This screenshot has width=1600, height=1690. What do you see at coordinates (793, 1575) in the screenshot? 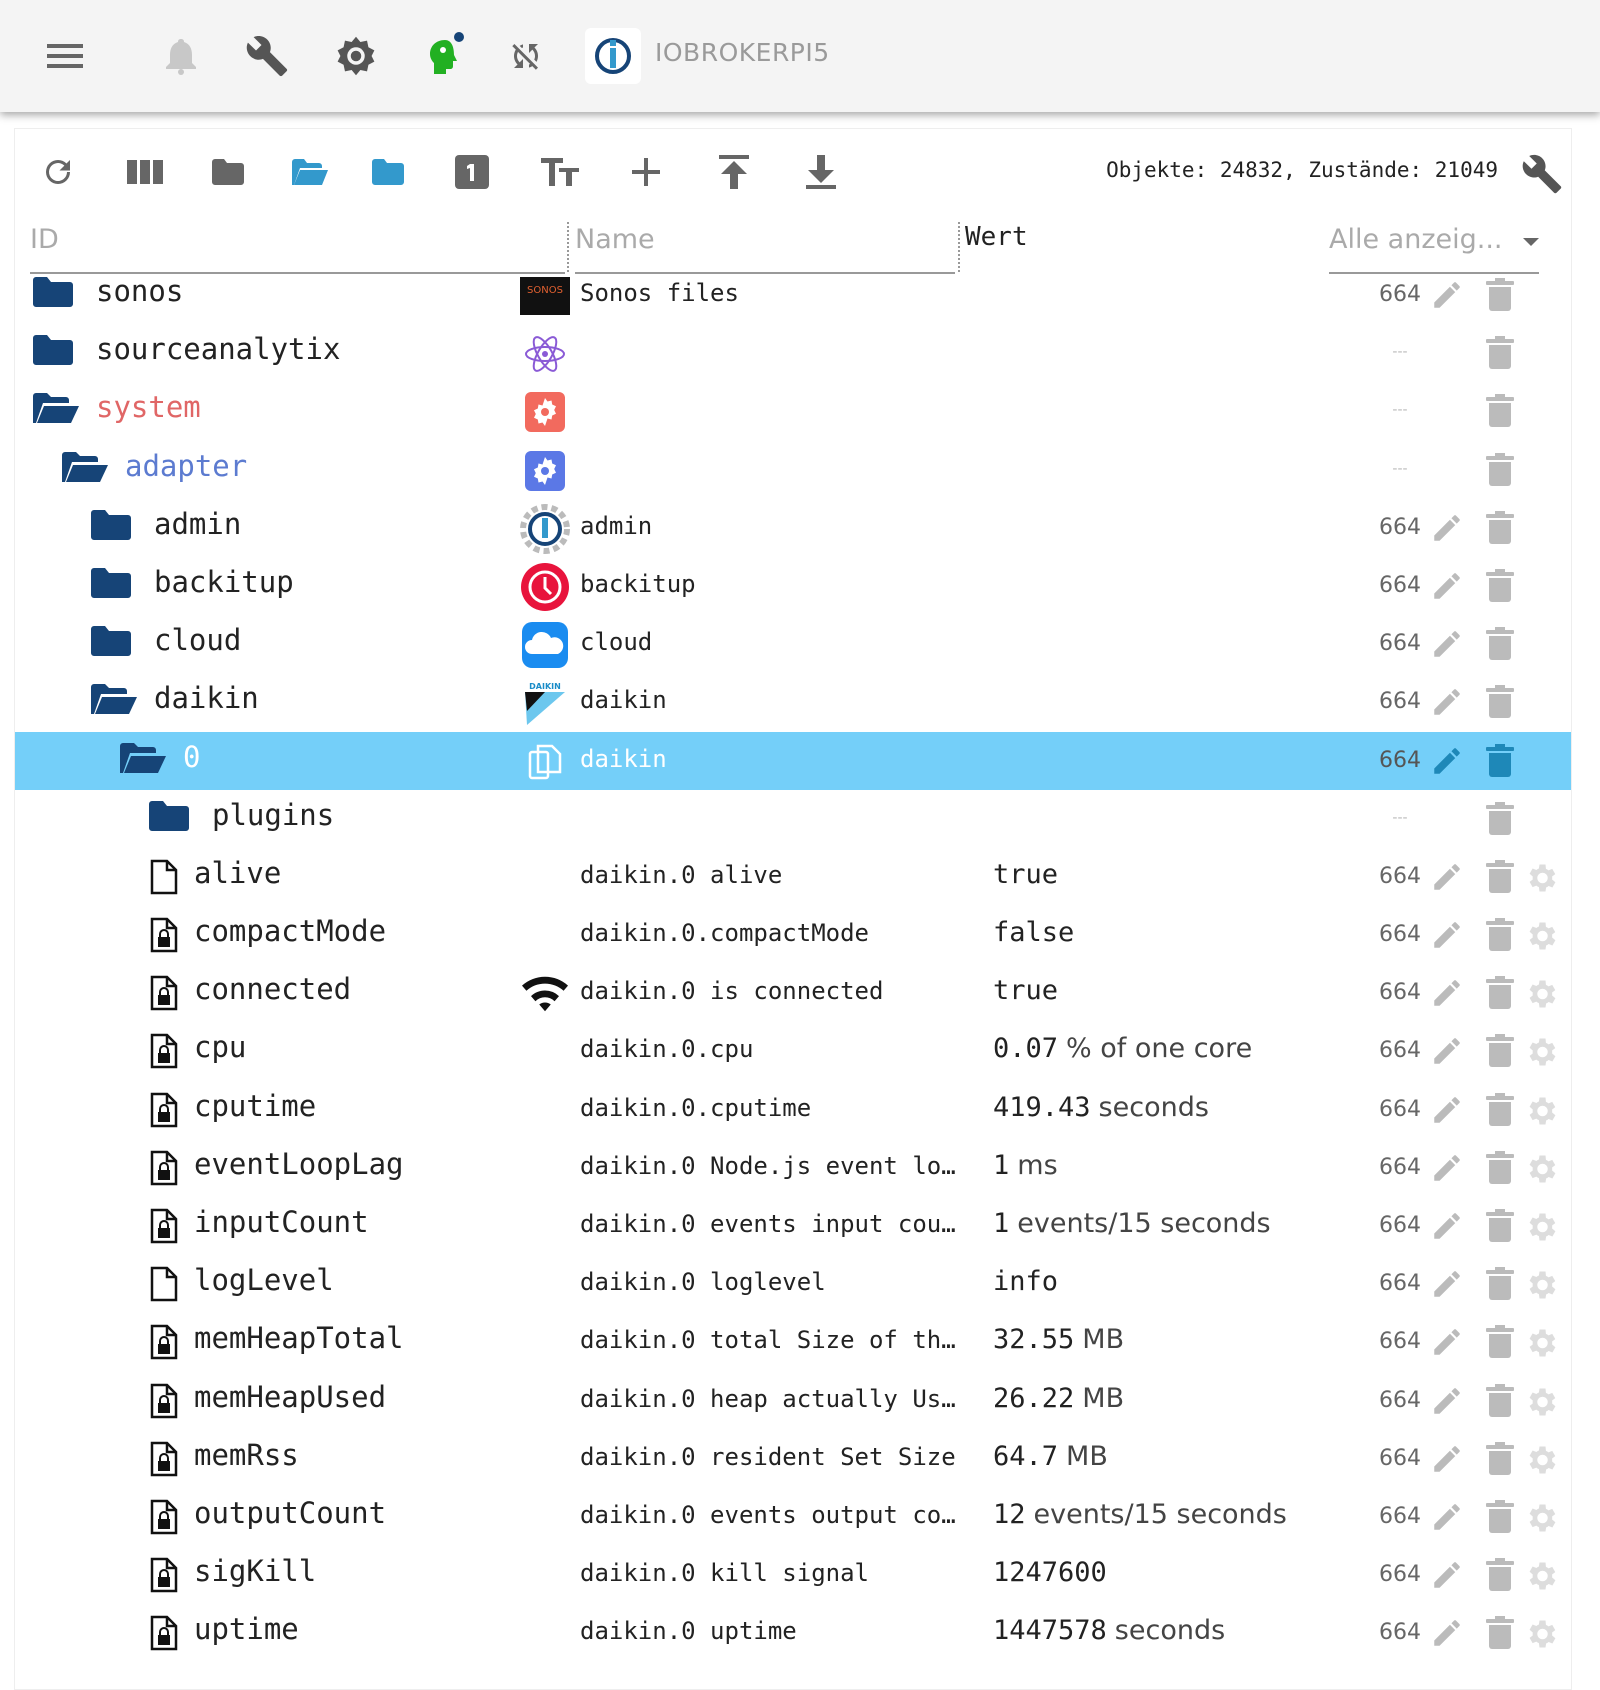
I see `tree-row-sigKill: sigKill daikin.0 kill signal 1247600 664` at bounding box center [793, 1575].